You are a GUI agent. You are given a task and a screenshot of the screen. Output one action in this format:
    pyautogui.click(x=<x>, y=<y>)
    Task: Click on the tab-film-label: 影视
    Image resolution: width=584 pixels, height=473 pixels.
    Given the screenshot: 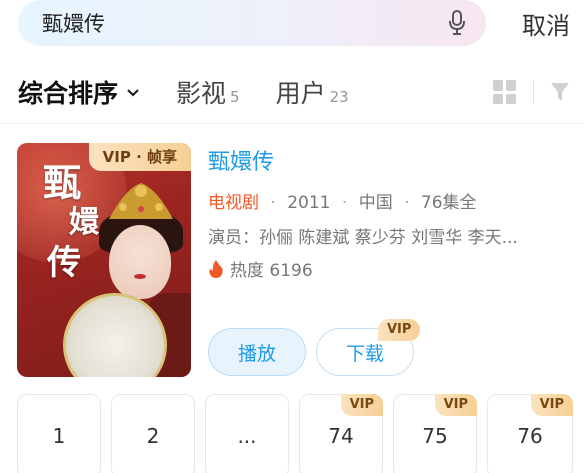 What is the action you would take?
    pyautogui.click(x=201, y=93)
    